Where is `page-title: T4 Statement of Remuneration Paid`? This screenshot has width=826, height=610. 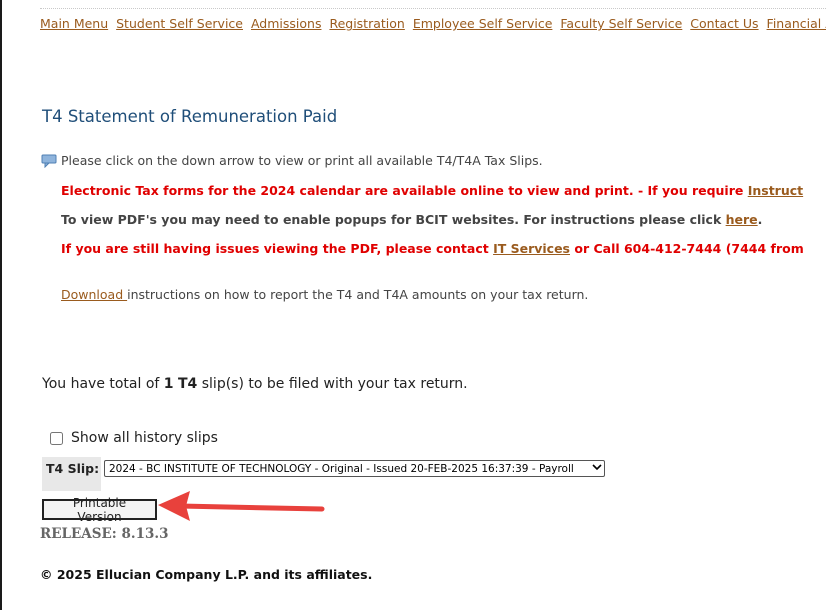
page-title: T4 Statement of Remuneration Paid is located at coordinates (190, 116).